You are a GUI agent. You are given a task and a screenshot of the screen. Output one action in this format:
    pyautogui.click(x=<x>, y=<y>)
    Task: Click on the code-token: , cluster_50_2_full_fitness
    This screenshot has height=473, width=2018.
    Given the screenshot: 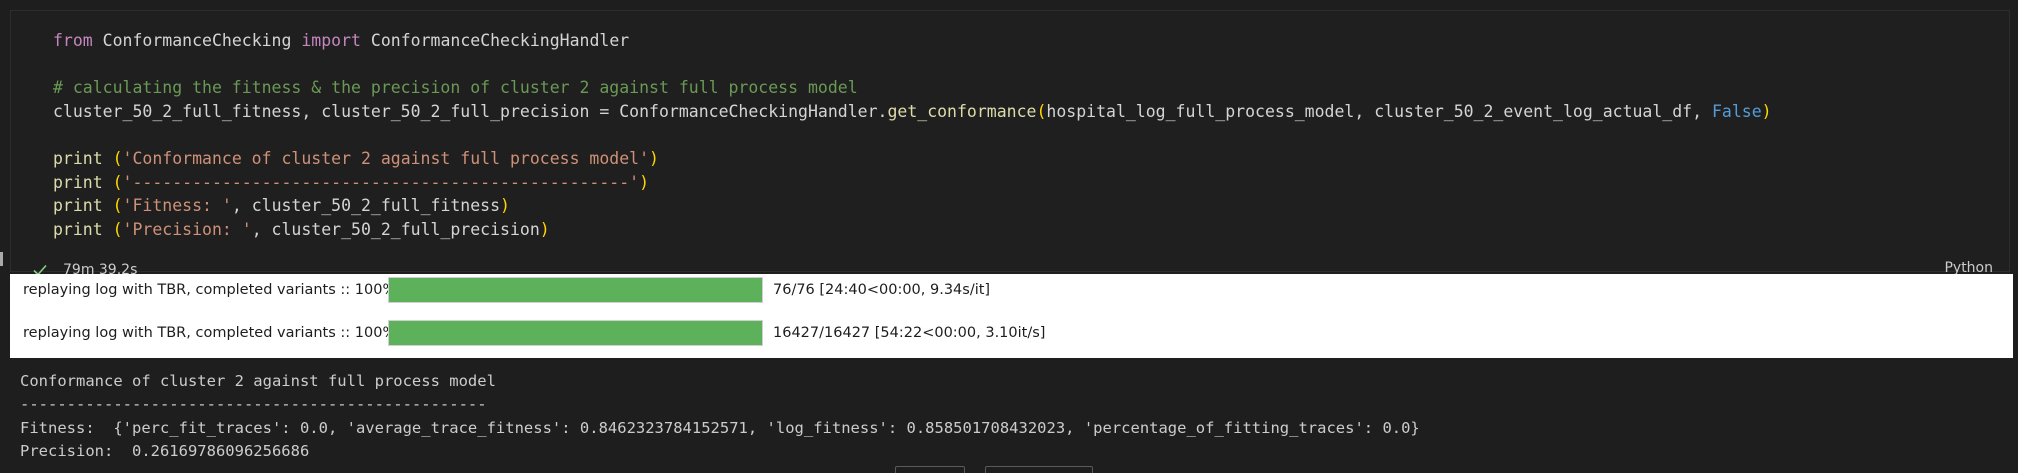 What is the action you would take?
    pyautogui.click(x=366, y=206)
    